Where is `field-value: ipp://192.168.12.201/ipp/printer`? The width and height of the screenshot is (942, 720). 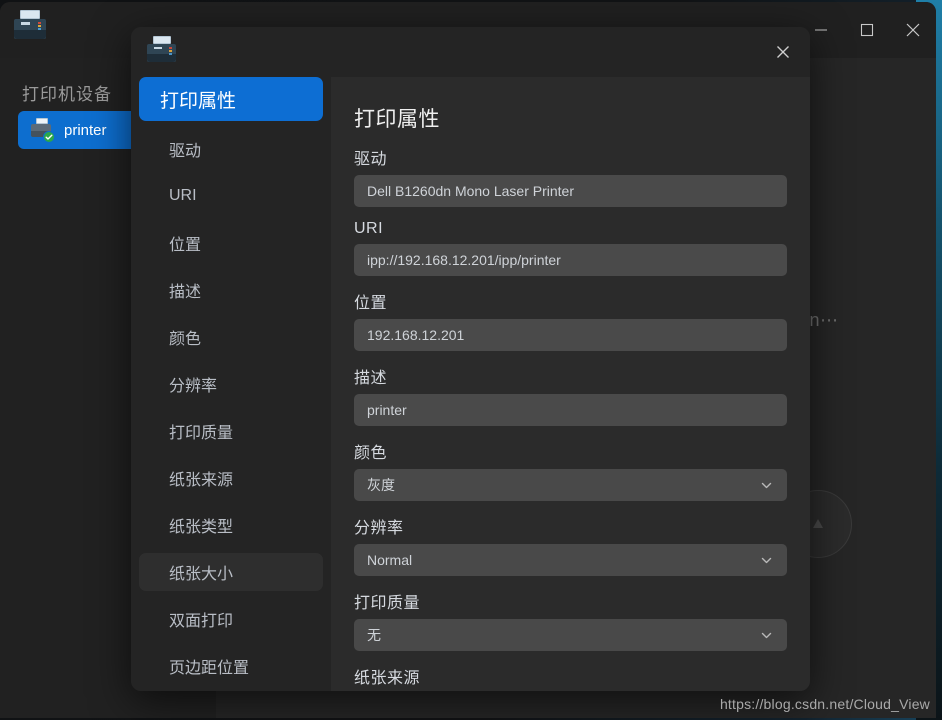
field-value: ipp://192.168.12.201/ipp/printer is located at coordinates (464, 260).